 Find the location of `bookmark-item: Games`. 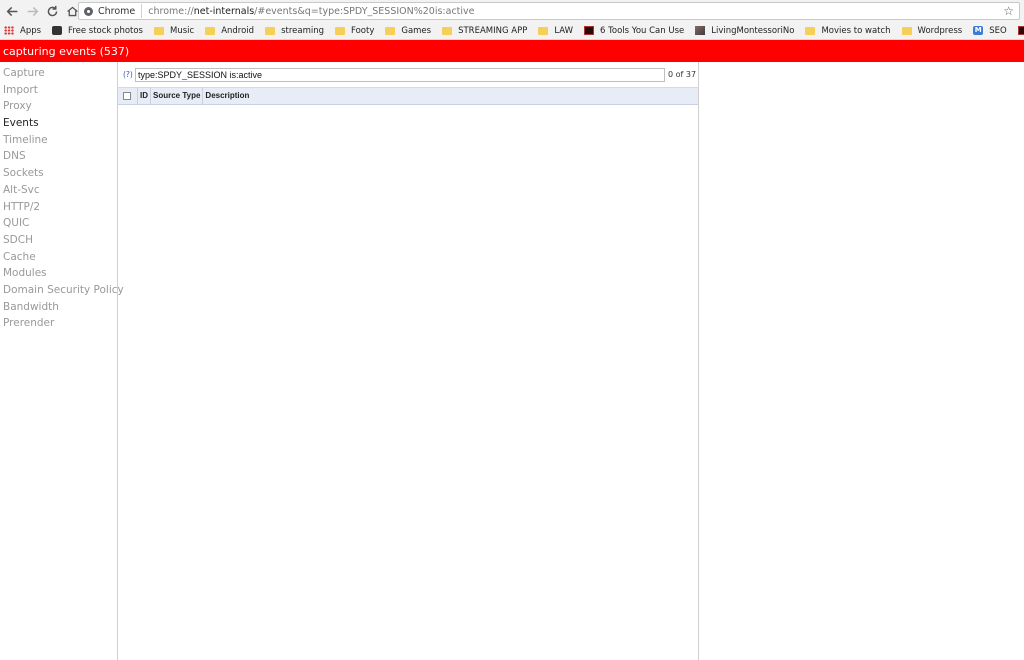

bookmark-item: Games is located at coordinates (408, 31).